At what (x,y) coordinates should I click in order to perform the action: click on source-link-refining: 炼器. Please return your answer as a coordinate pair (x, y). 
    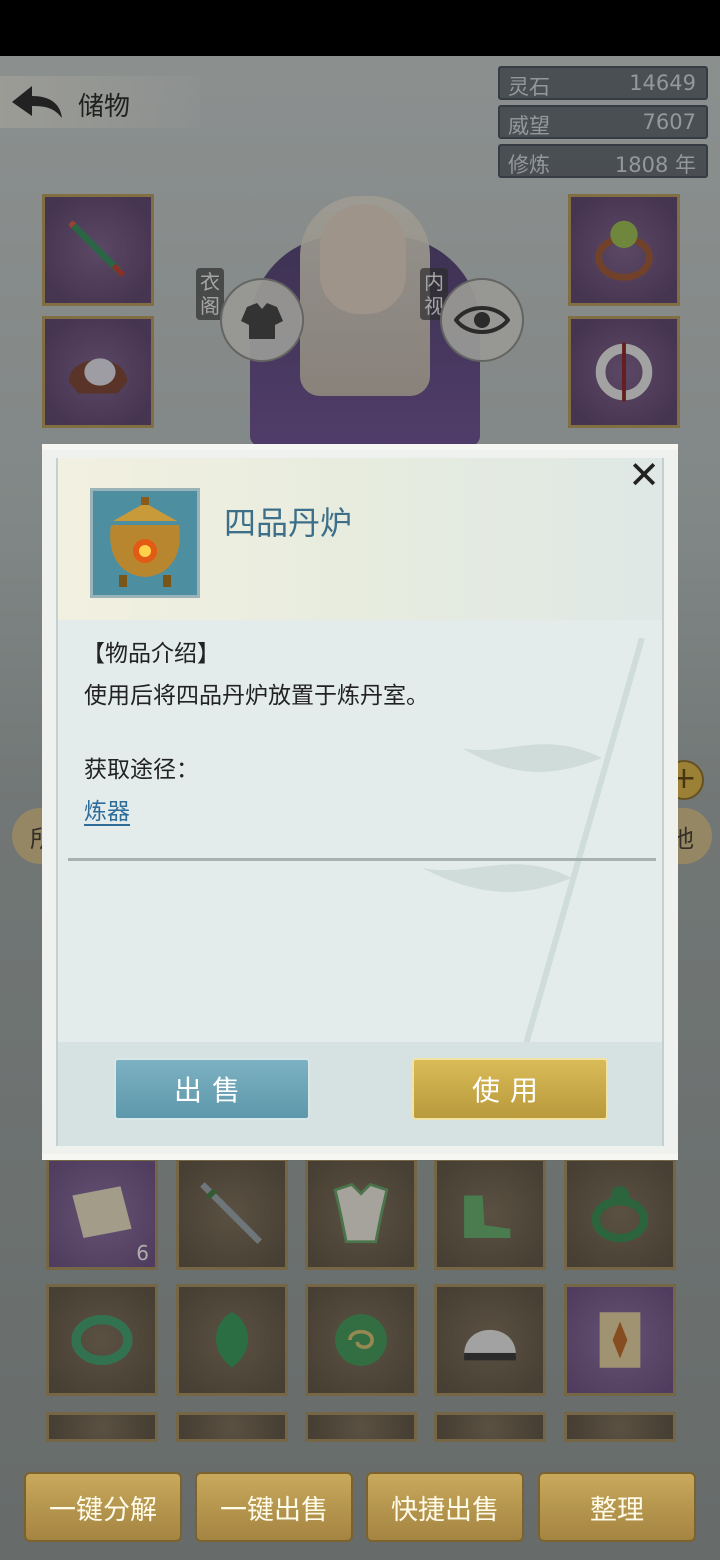
    Looking at the image, I should click on (107, 809).